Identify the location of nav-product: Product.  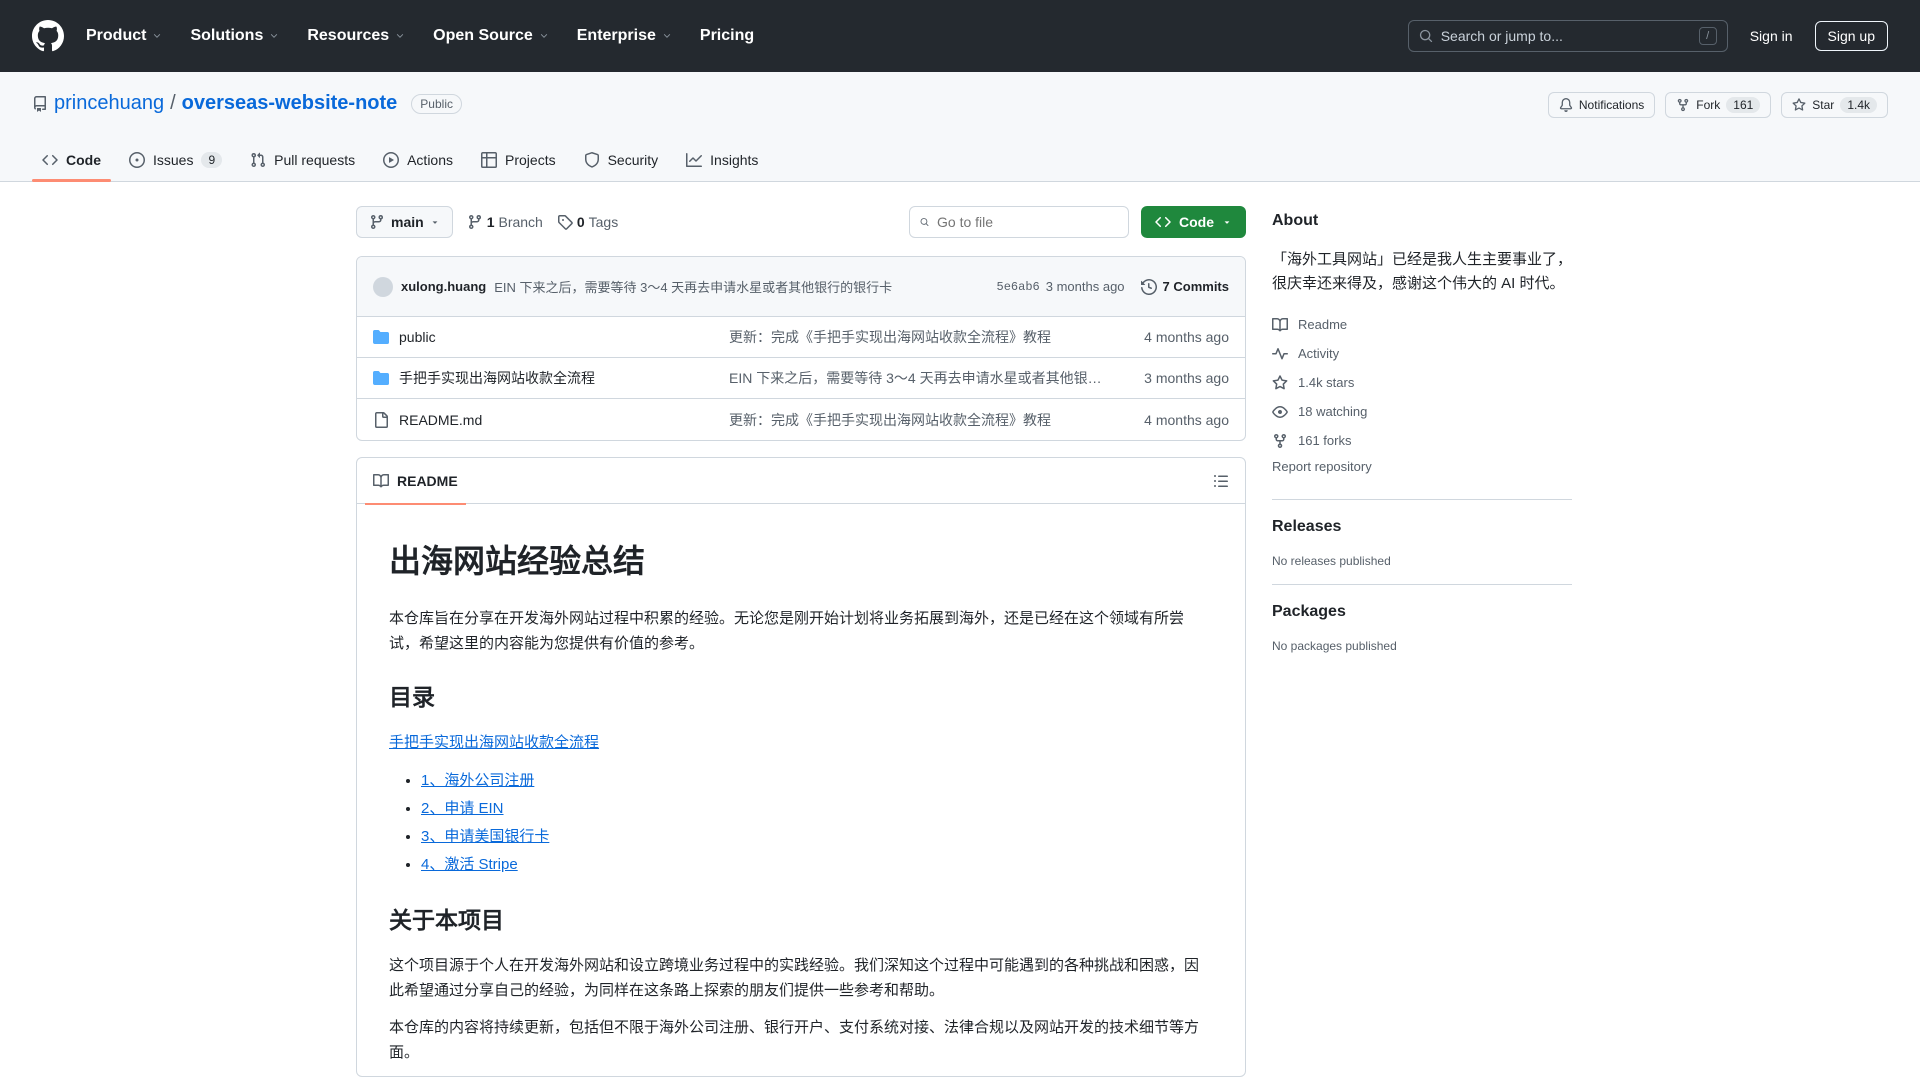
(124, 36).